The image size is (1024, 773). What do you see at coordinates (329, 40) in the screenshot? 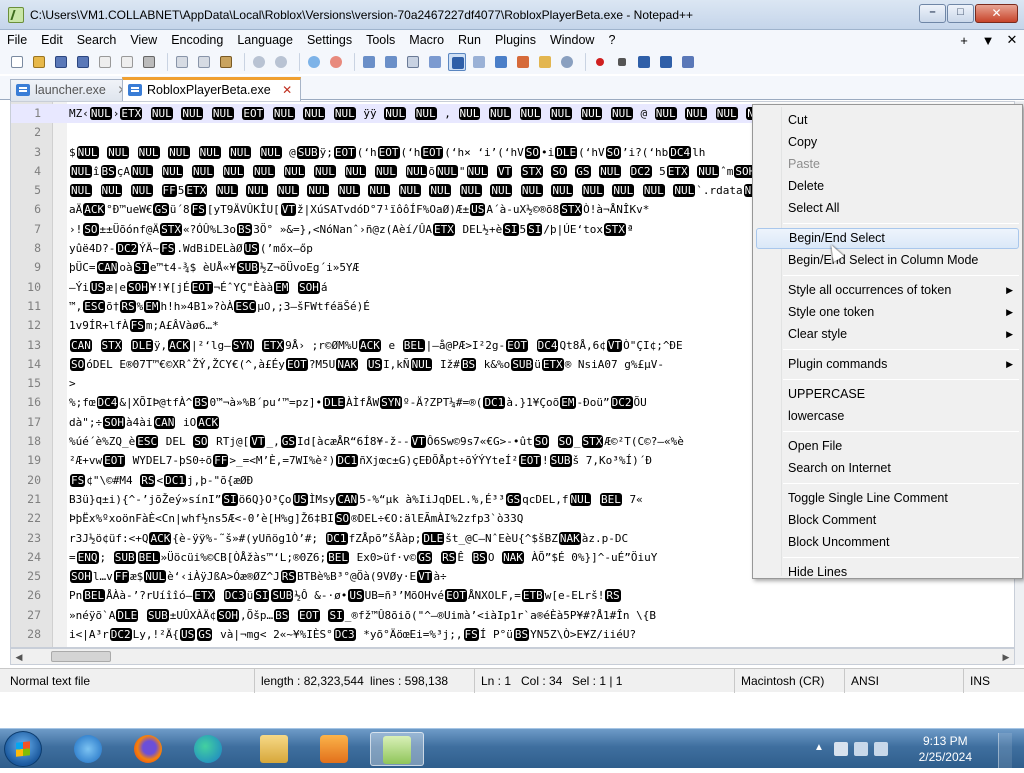
I see `menu-settings: Settings` at bounding box center [329, 40].